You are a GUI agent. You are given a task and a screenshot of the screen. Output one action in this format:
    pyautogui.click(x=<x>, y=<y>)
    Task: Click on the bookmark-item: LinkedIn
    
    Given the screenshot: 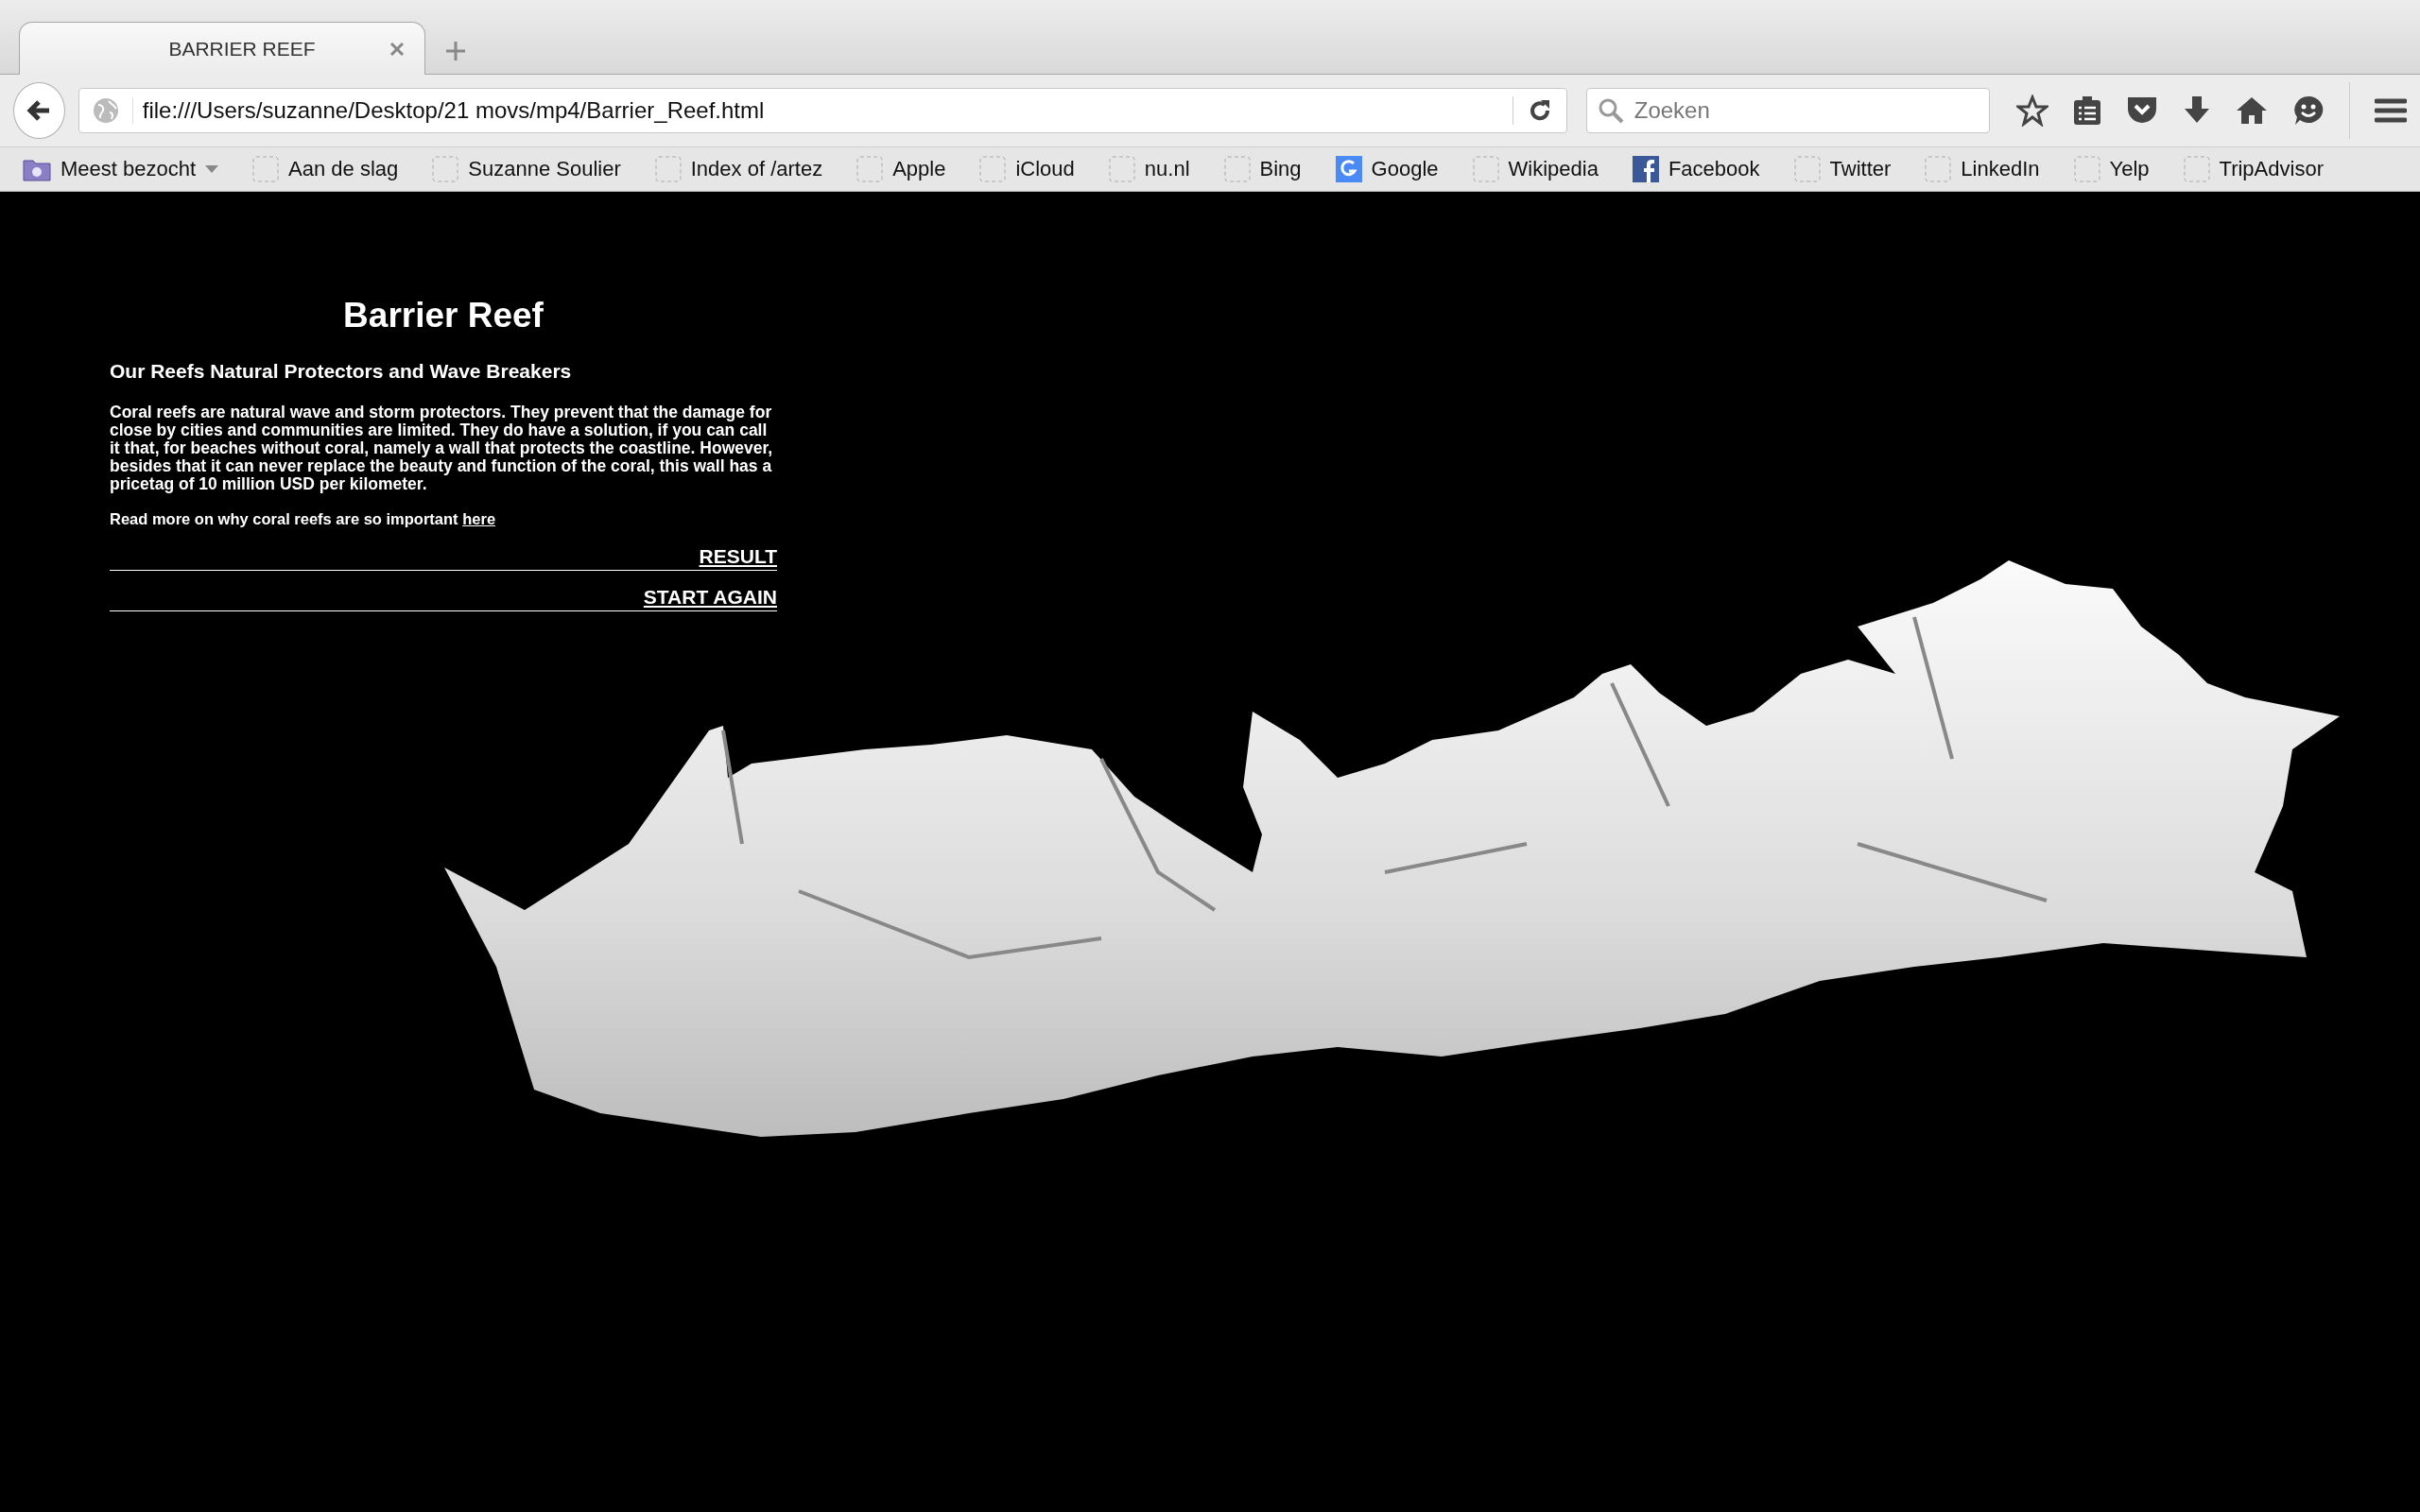 What is the action you would take?
    pyautogui.click(x=1982, y=169)
    